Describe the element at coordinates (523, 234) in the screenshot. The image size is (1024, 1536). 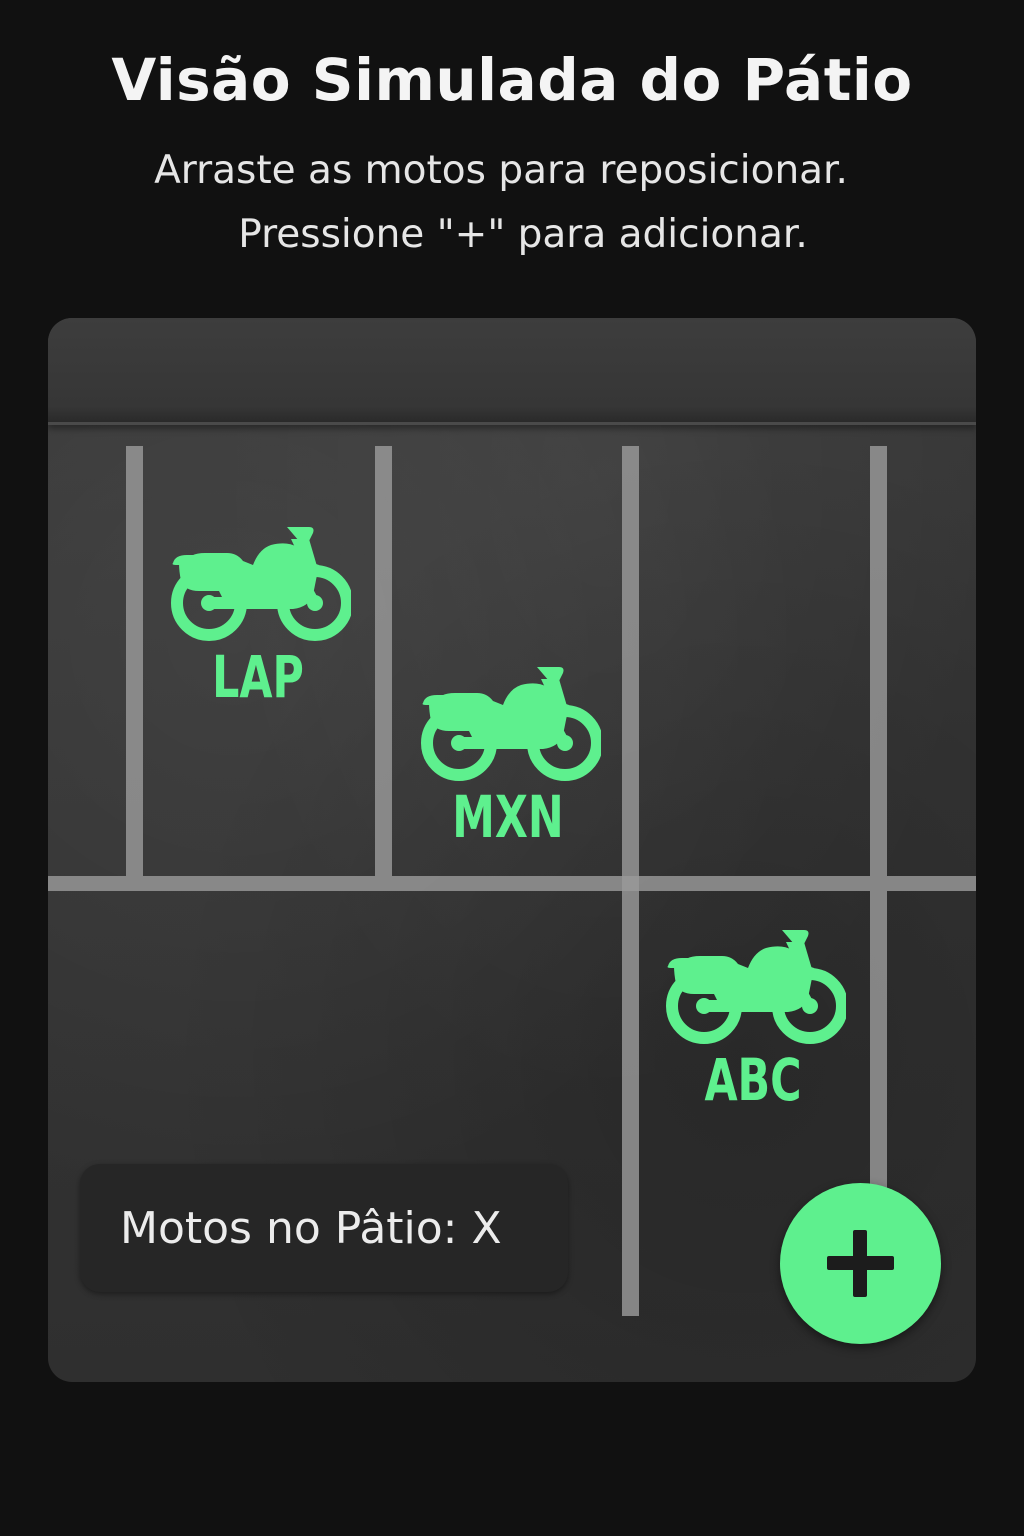
I see `instruction-add: Pressione "+" para adicionar.` at that location.